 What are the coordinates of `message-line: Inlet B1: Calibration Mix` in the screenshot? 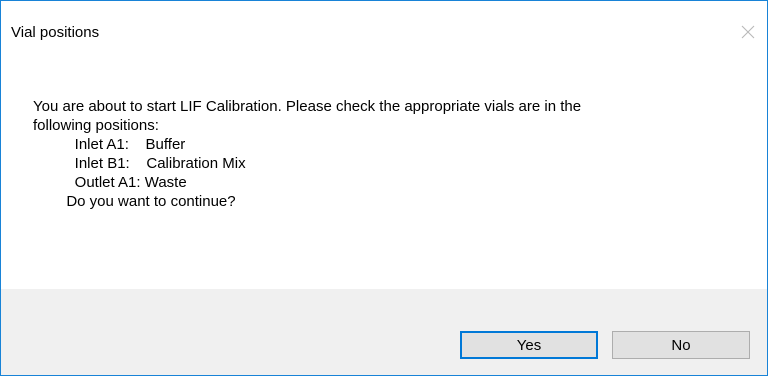 It's located at (139, 163).